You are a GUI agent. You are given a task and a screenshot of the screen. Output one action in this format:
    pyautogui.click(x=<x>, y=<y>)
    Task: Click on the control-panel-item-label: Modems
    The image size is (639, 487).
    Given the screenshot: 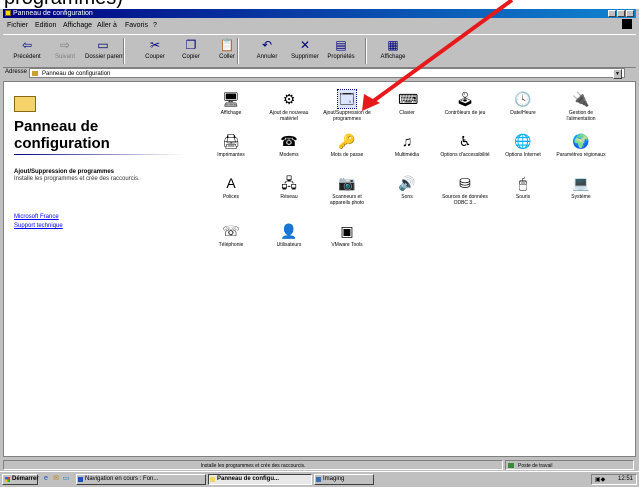 What is the action you would take?
    pyautogui.click(x=289, y=155)
    